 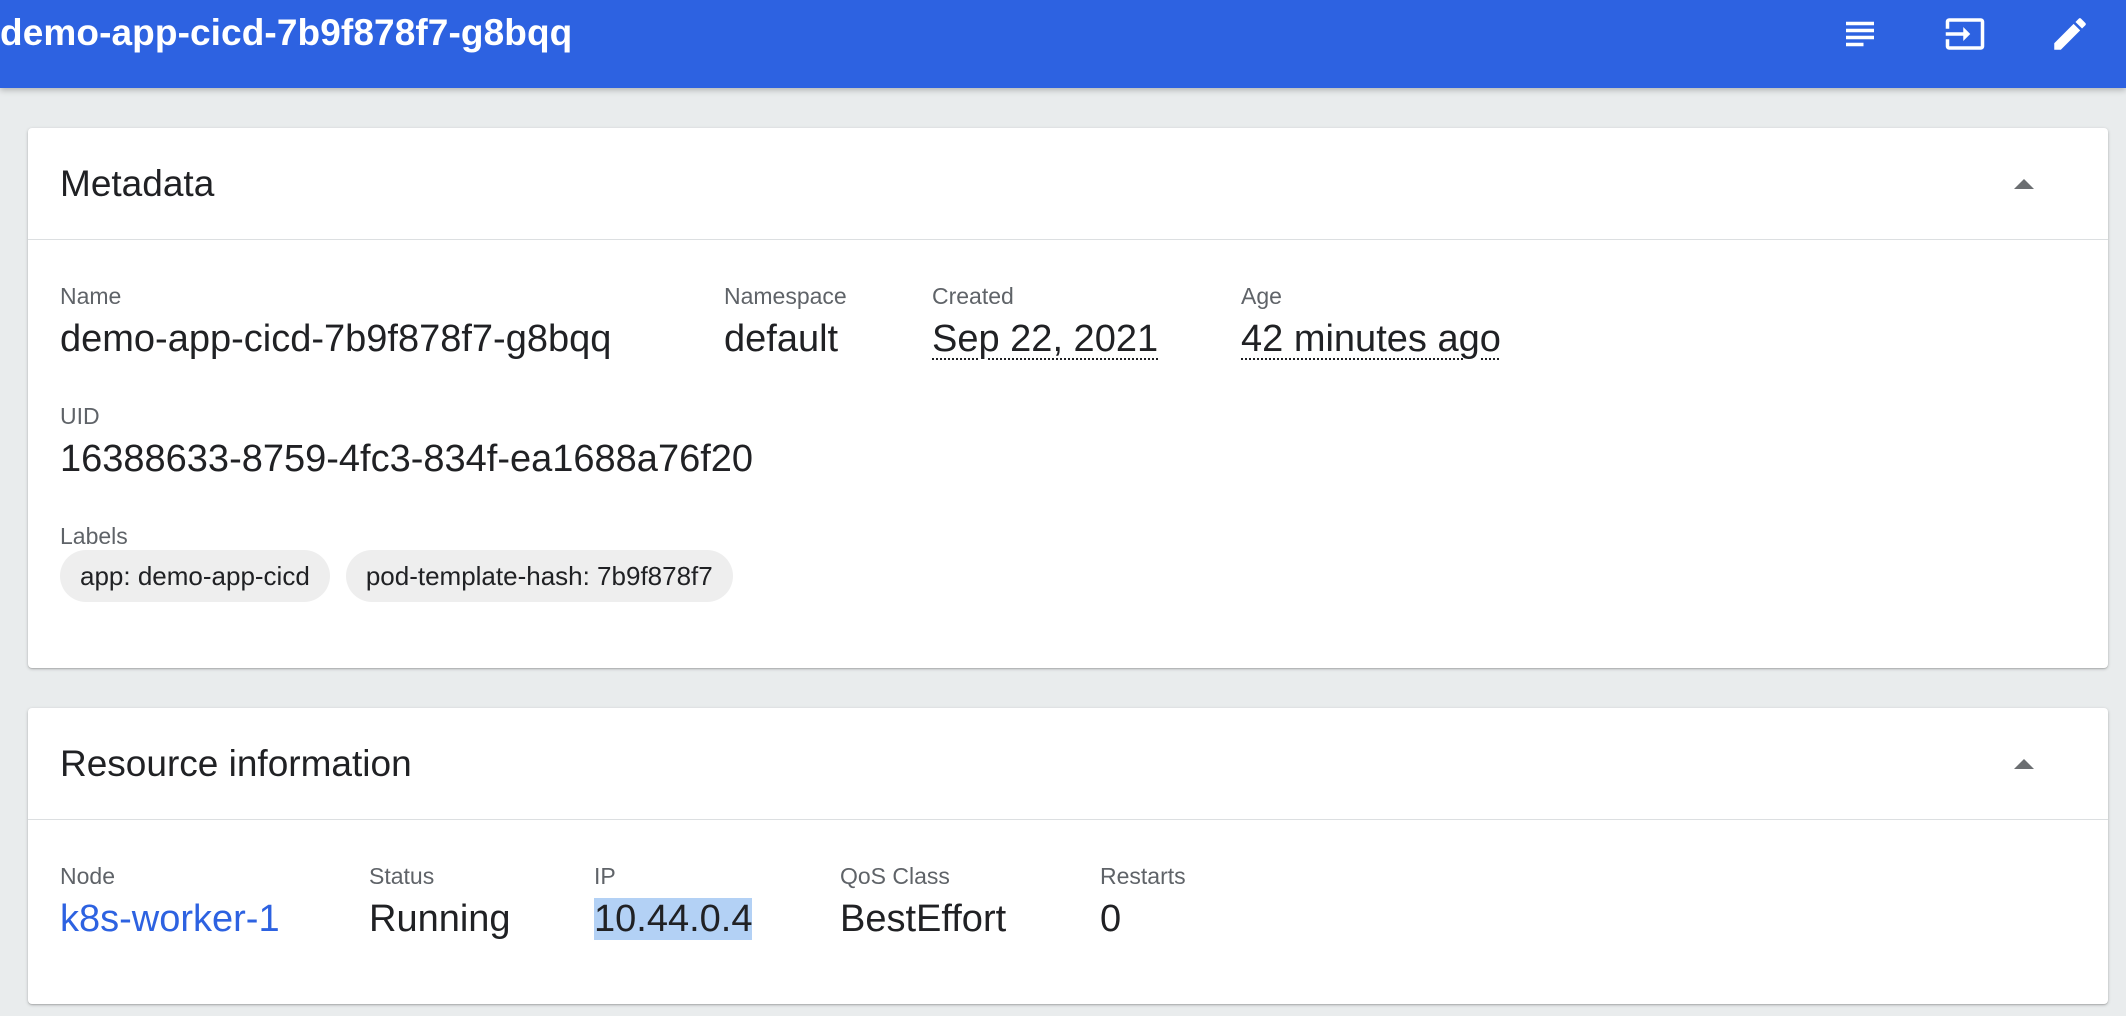 What do you see at coordinates (91, 296) in the screenshot?
I see `name-label: Name` at bounding box center [91, 296].